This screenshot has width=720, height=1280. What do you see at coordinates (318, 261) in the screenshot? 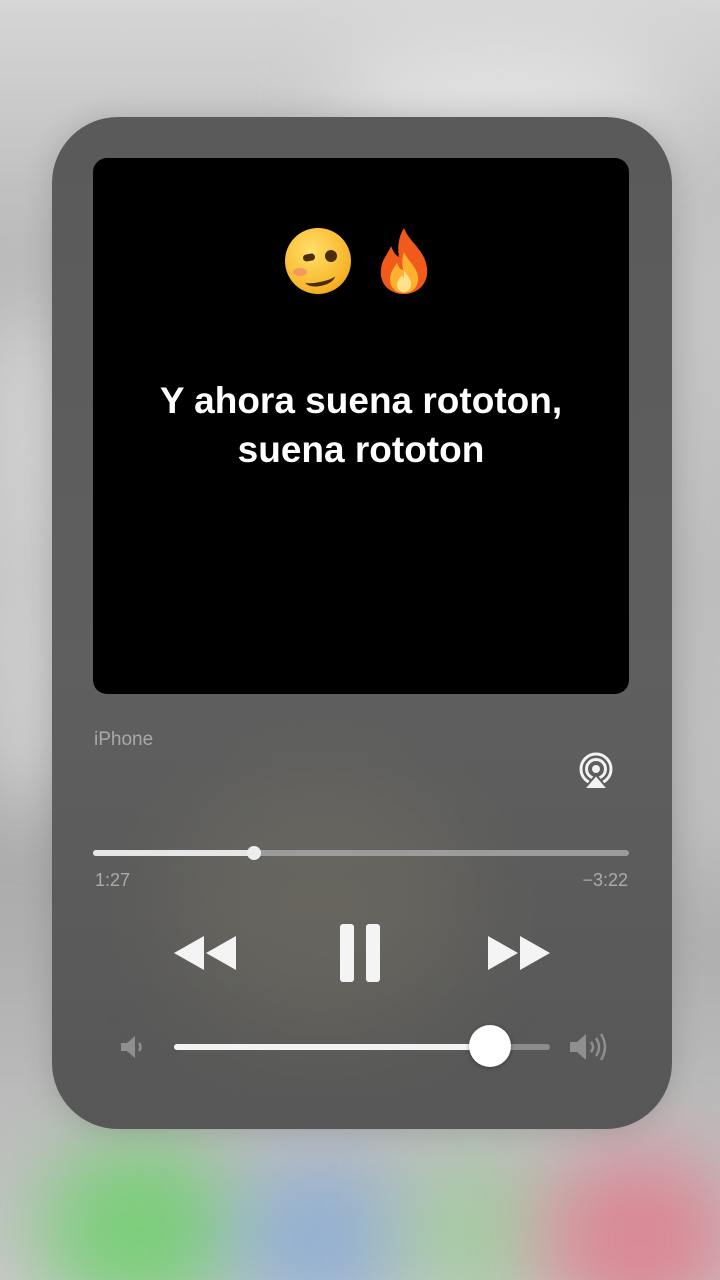
I see `woozy-face-icon` at bounding box center [318, 261].